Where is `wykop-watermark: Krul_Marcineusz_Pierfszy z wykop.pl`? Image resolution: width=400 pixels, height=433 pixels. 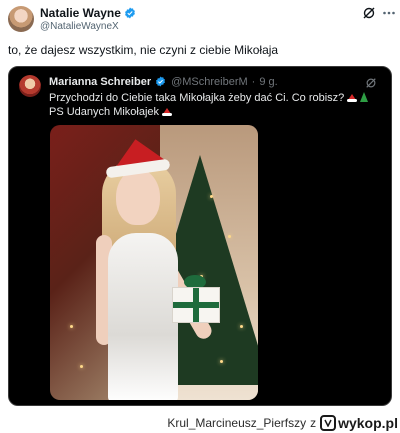
wykop-watermark: Krul_Marcineusz_Pierfszy z wykop.pl is located at coordinates (282, 422).